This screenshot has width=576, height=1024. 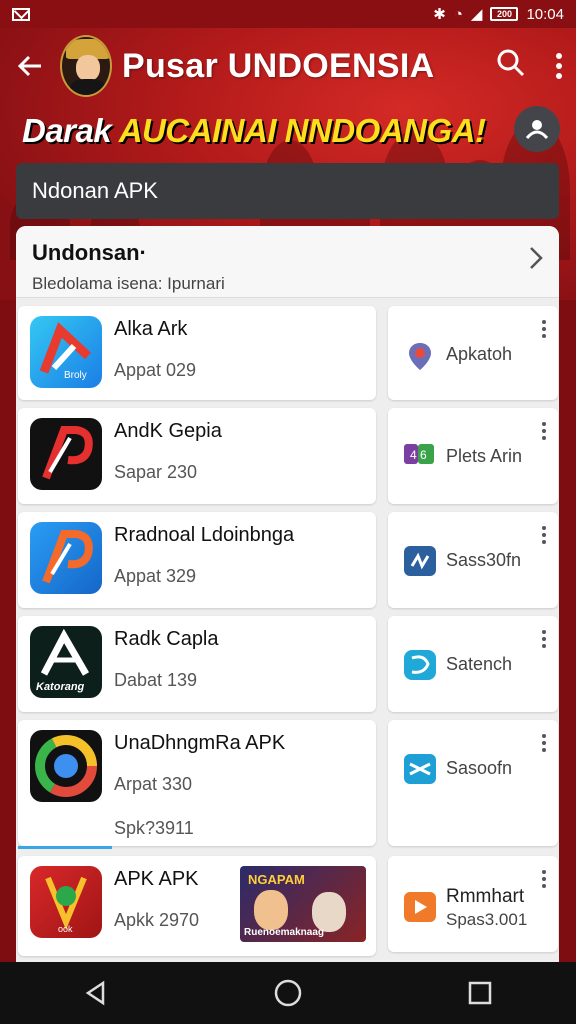 I want to click on app-icon: ook, so click(x=66, y=902).